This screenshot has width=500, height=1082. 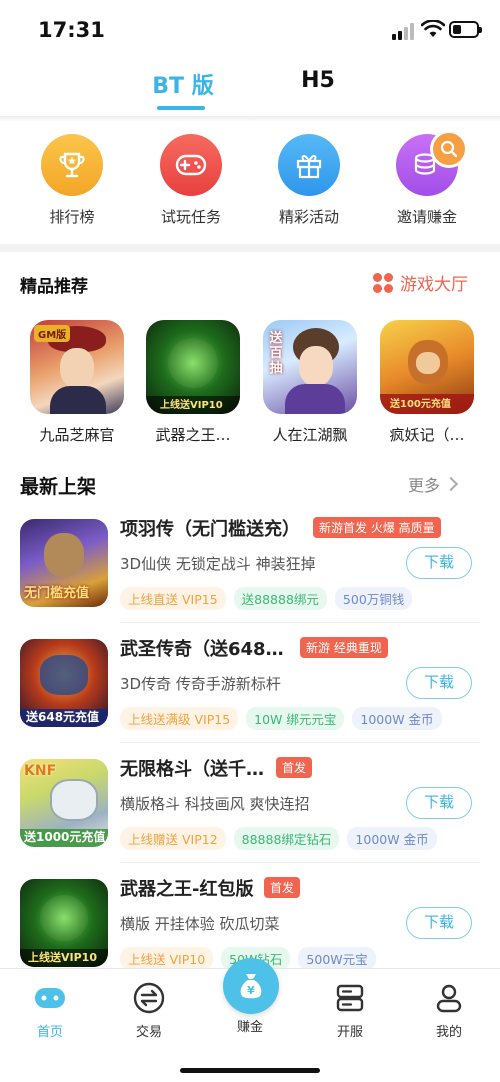 I want to click on game-description: 3D仙侠 无锁定战斗 神装狂掉, so click(x=218, y=564).